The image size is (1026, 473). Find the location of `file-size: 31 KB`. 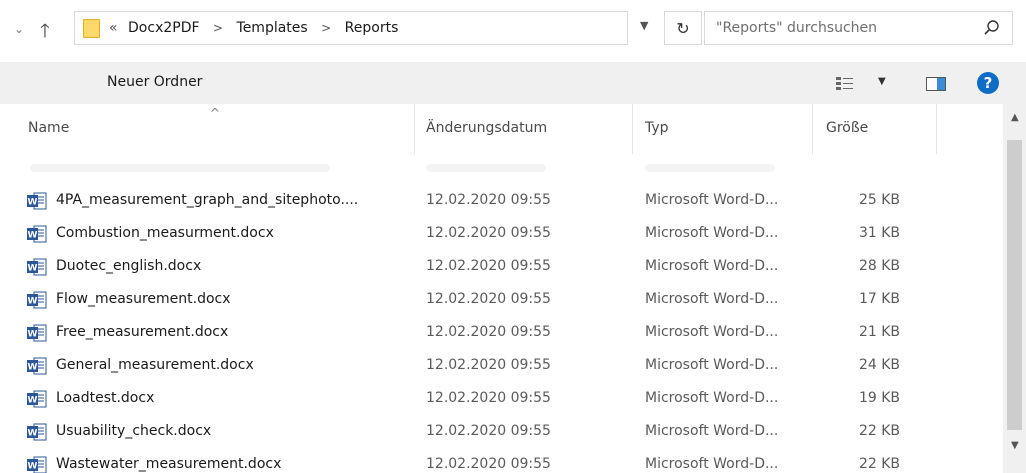

file-size: 31 KB is located at coordinates (879, 233).